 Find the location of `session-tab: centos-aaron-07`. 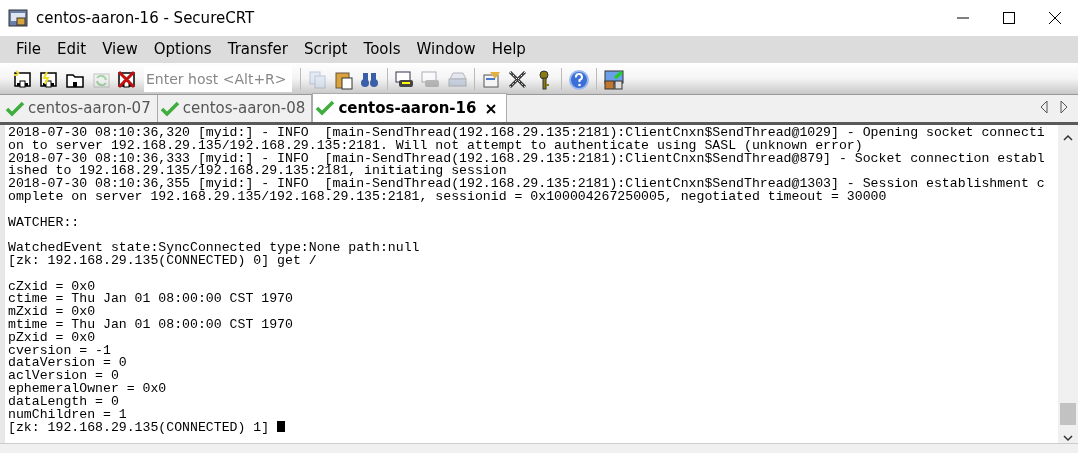

session-tab: centos-aaron-07 is located at coordinates (80, 108).